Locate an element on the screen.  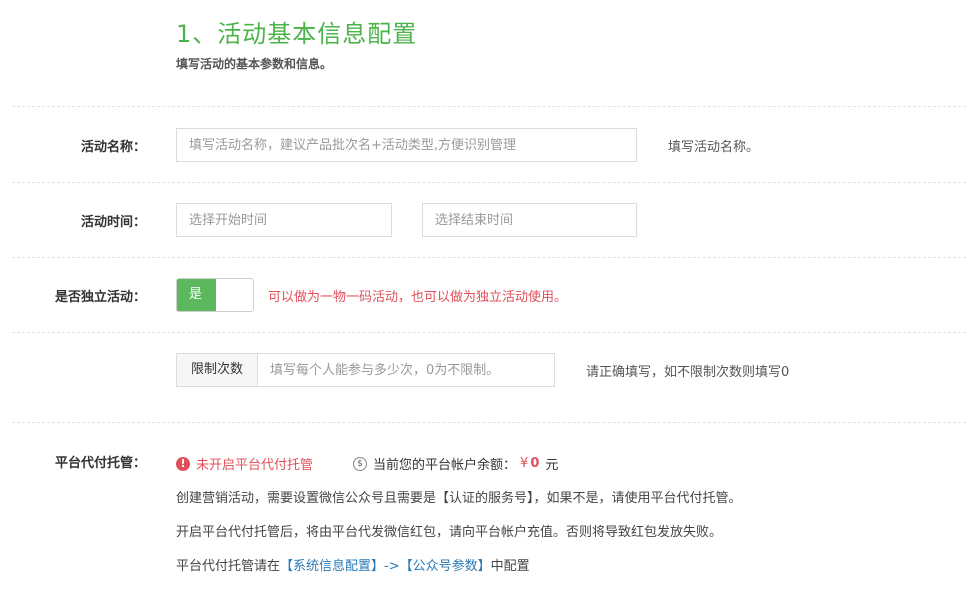
limit-count-help: 请正确填写，如不限制次数则填写0 is located at coordinates (688, 372).